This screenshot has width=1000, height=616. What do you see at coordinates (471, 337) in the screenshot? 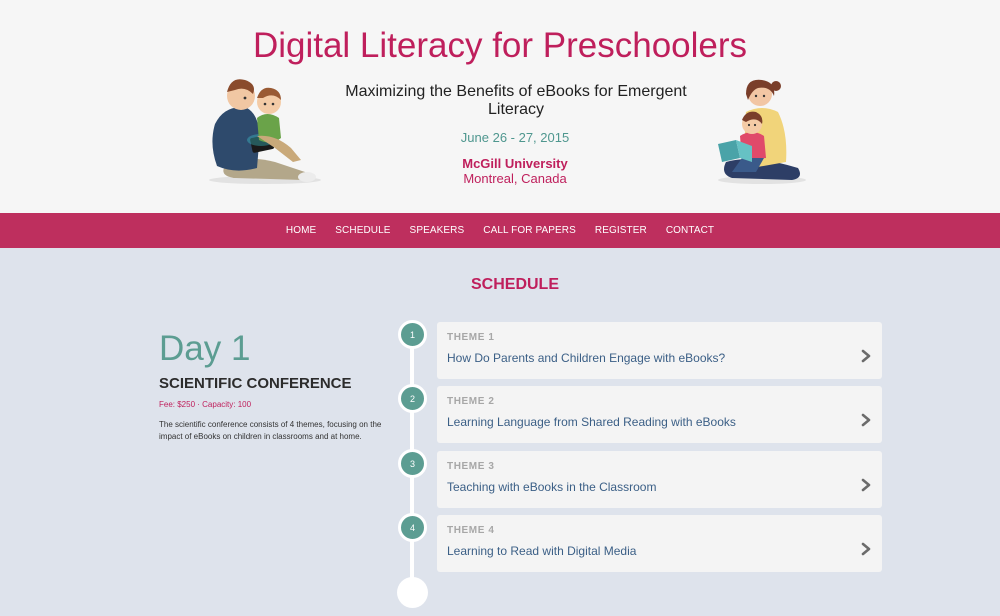
I see `theme-label: THEME 1` at bounding box center [471, 337].